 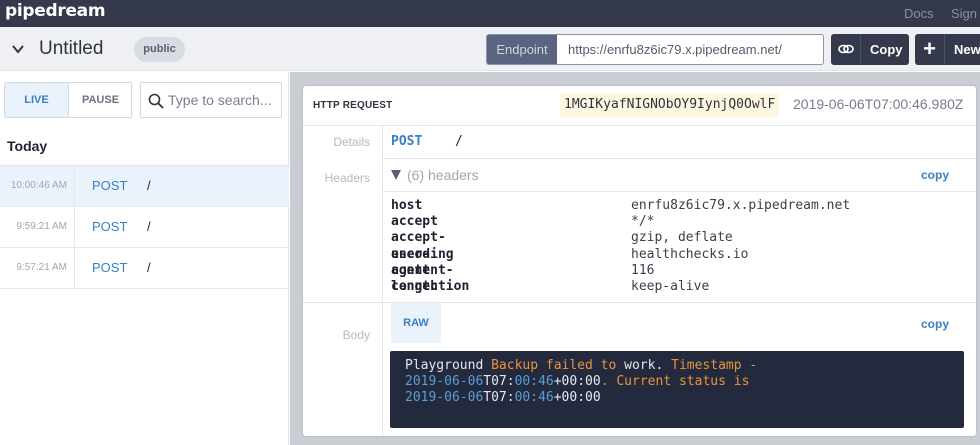 I want to click on request-id: 1MGIKyafNIGNObOY9IynjQ0OwlF, so click(x=670, y=105).